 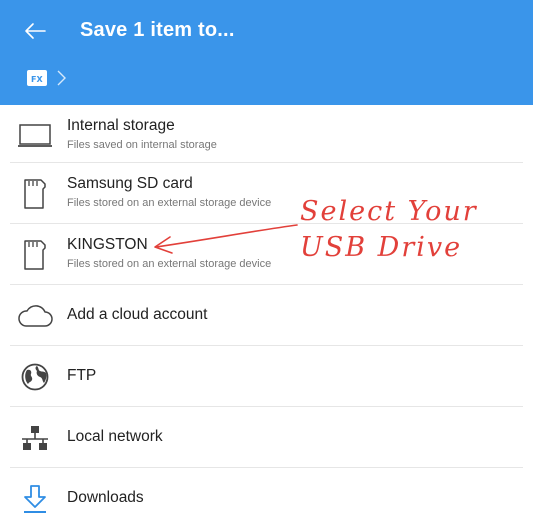 What do you see at coordinates (266, 498) in the screenshot?
I see `location-downloads: Downloads` at bounding box center [266, 498].